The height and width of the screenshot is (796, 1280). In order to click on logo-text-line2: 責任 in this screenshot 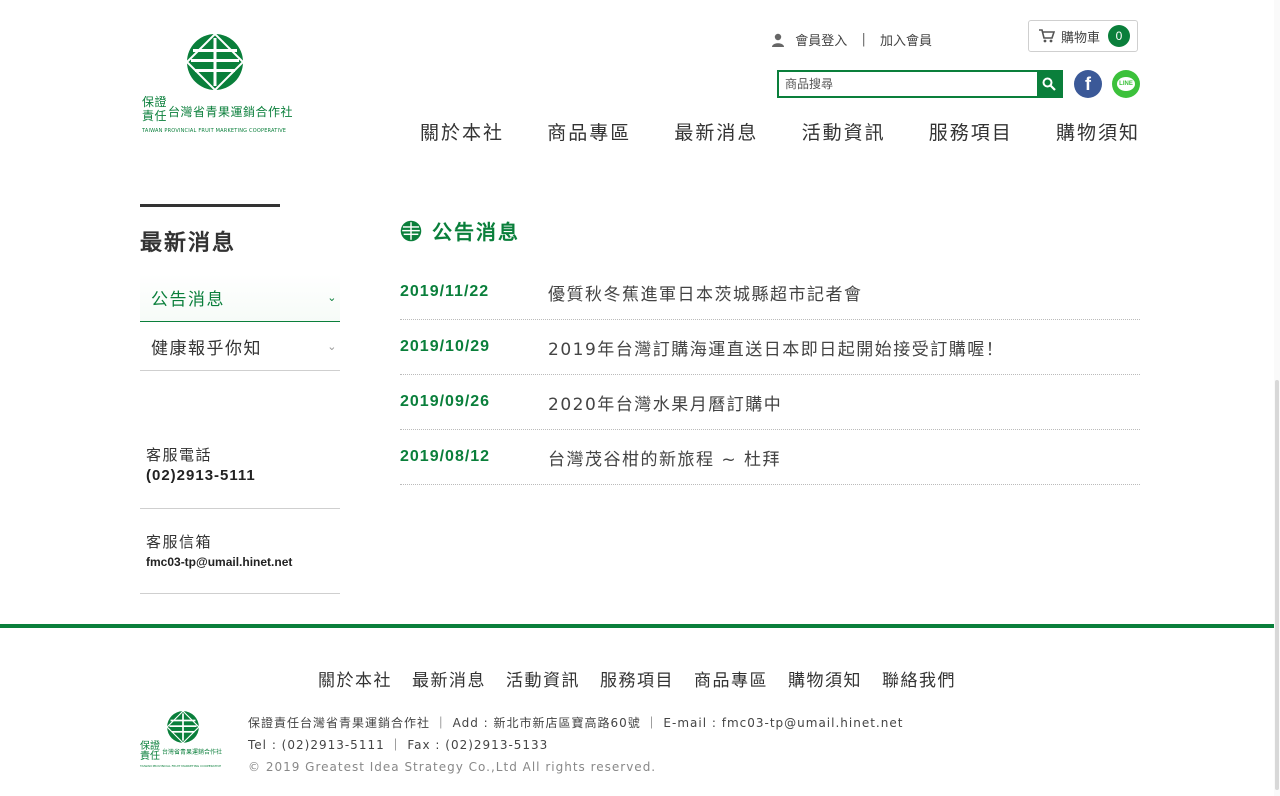, I will do `click(155, 116)`.